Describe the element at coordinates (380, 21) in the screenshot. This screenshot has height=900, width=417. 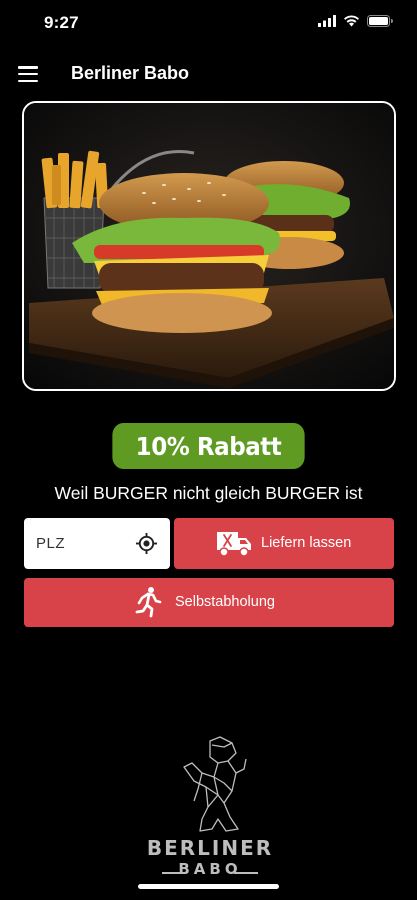
I see `battery-icon` at that location.